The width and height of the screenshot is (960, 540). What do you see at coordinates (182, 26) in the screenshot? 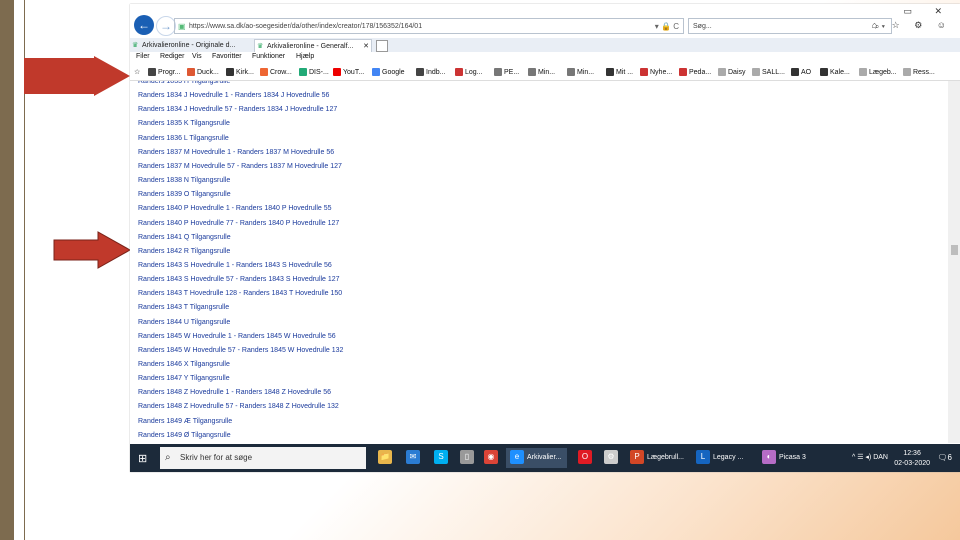
I see `page-icon: ▣` at bounding box center [182, 26].